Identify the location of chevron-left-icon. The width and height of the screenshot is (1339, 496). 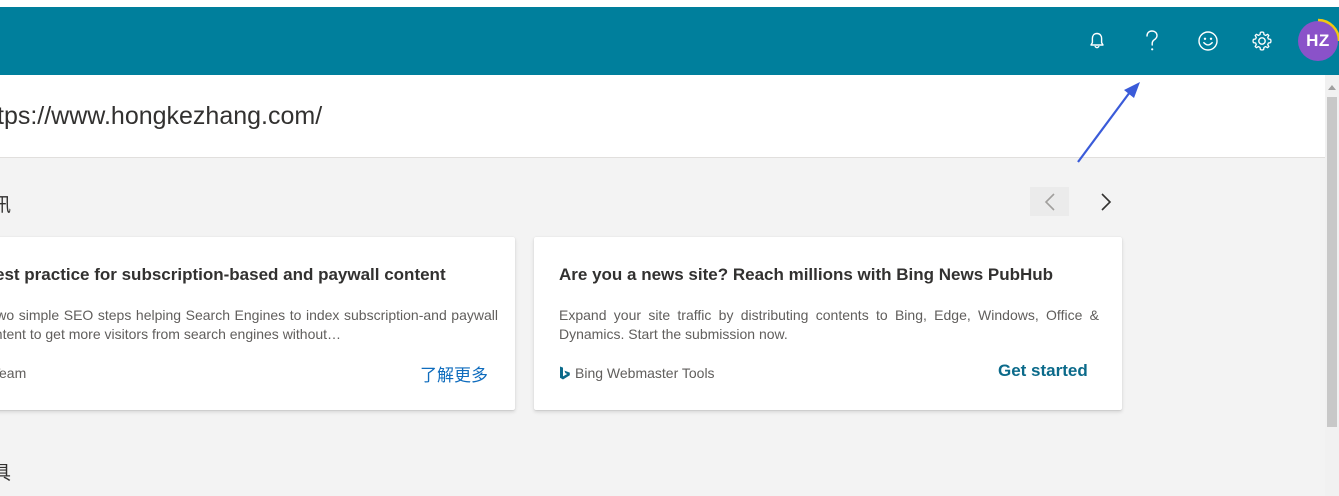
(1049, 201).